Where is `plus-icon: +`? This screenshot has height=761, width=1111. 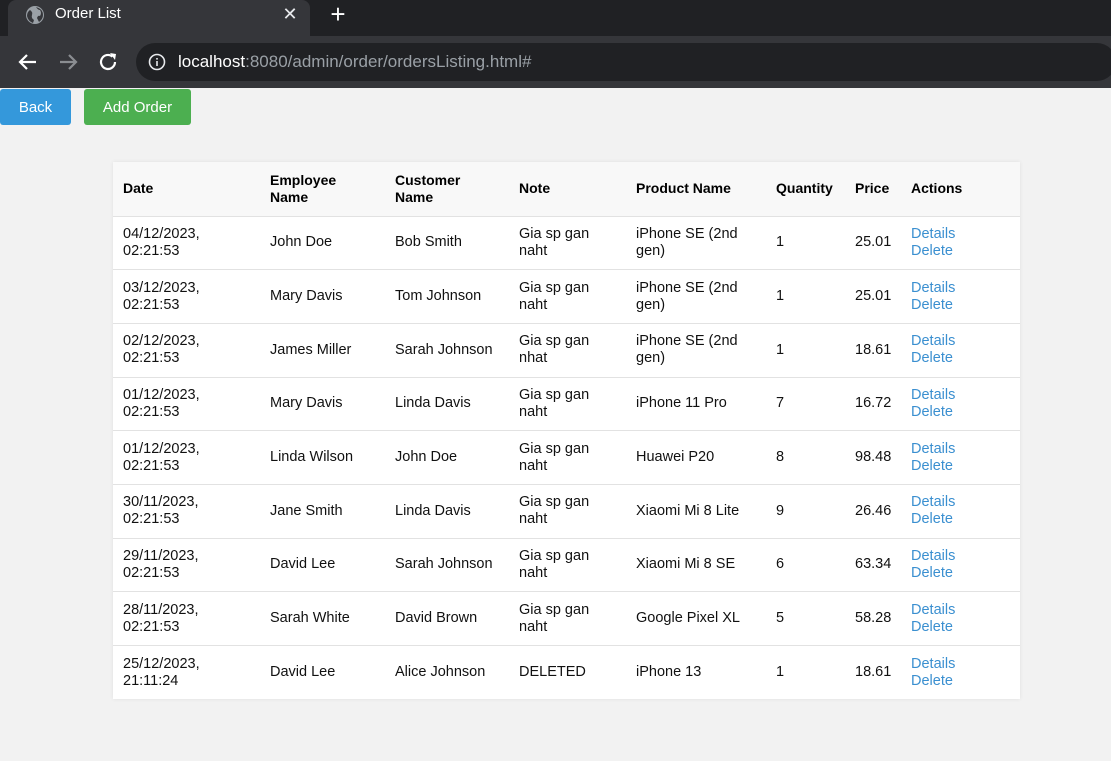 plus-icon: + is located at coordinates (338, 14).